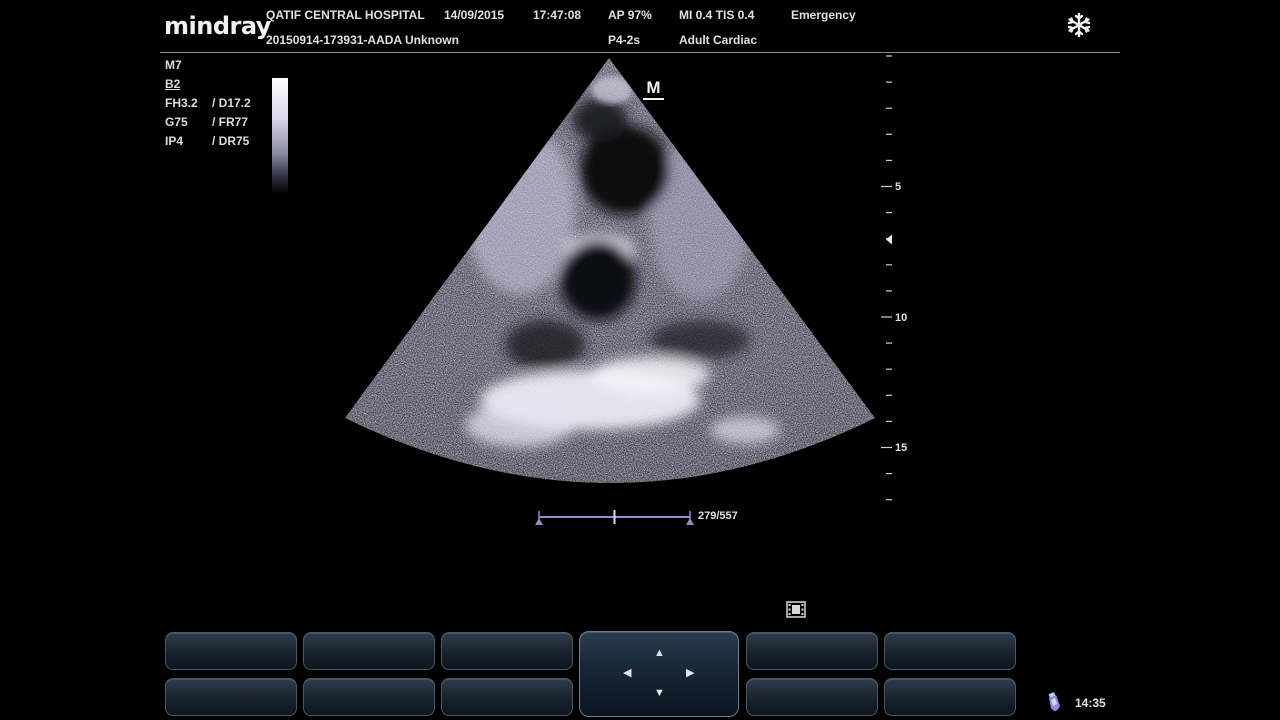  What do you see at coordinates (690, 673) in the screenshot?
I see `arrow-right-icon: ▶` at bounding box center [690, 673].